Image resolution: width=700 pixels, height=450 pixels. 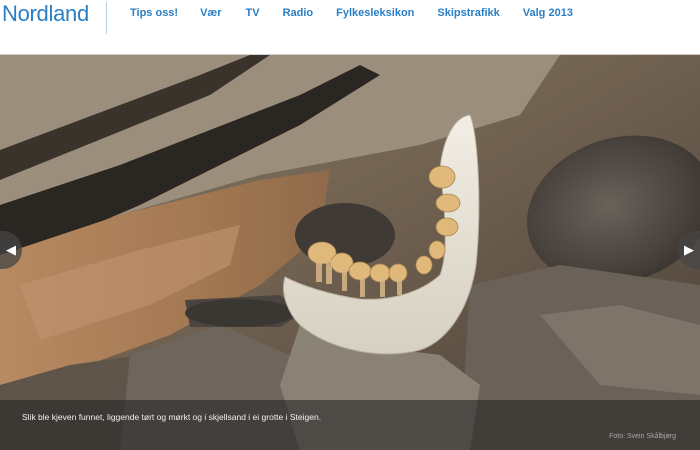 I want to click on brand-logo: Nordland, so click(x=45, y=17).